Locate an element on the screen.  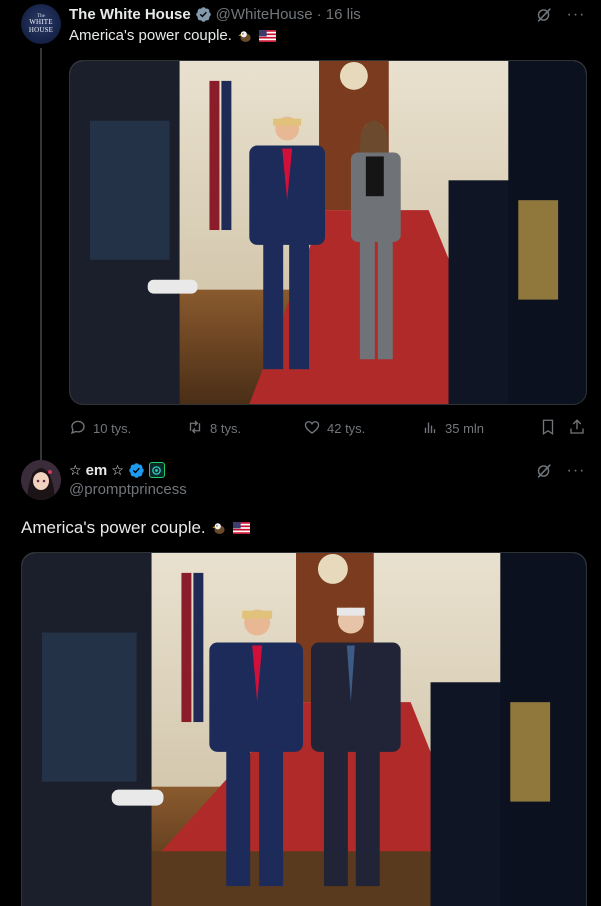
tweet1-handle: @WhiteHouse is located at coordinates (264, 14).